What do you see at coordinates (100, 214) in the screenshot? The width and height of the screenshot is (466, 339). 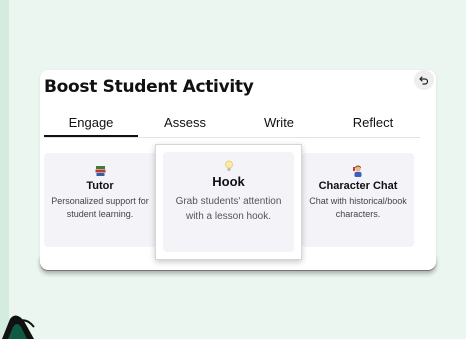 I see `tool-description: student learning.` at bounding box center [100, 214].